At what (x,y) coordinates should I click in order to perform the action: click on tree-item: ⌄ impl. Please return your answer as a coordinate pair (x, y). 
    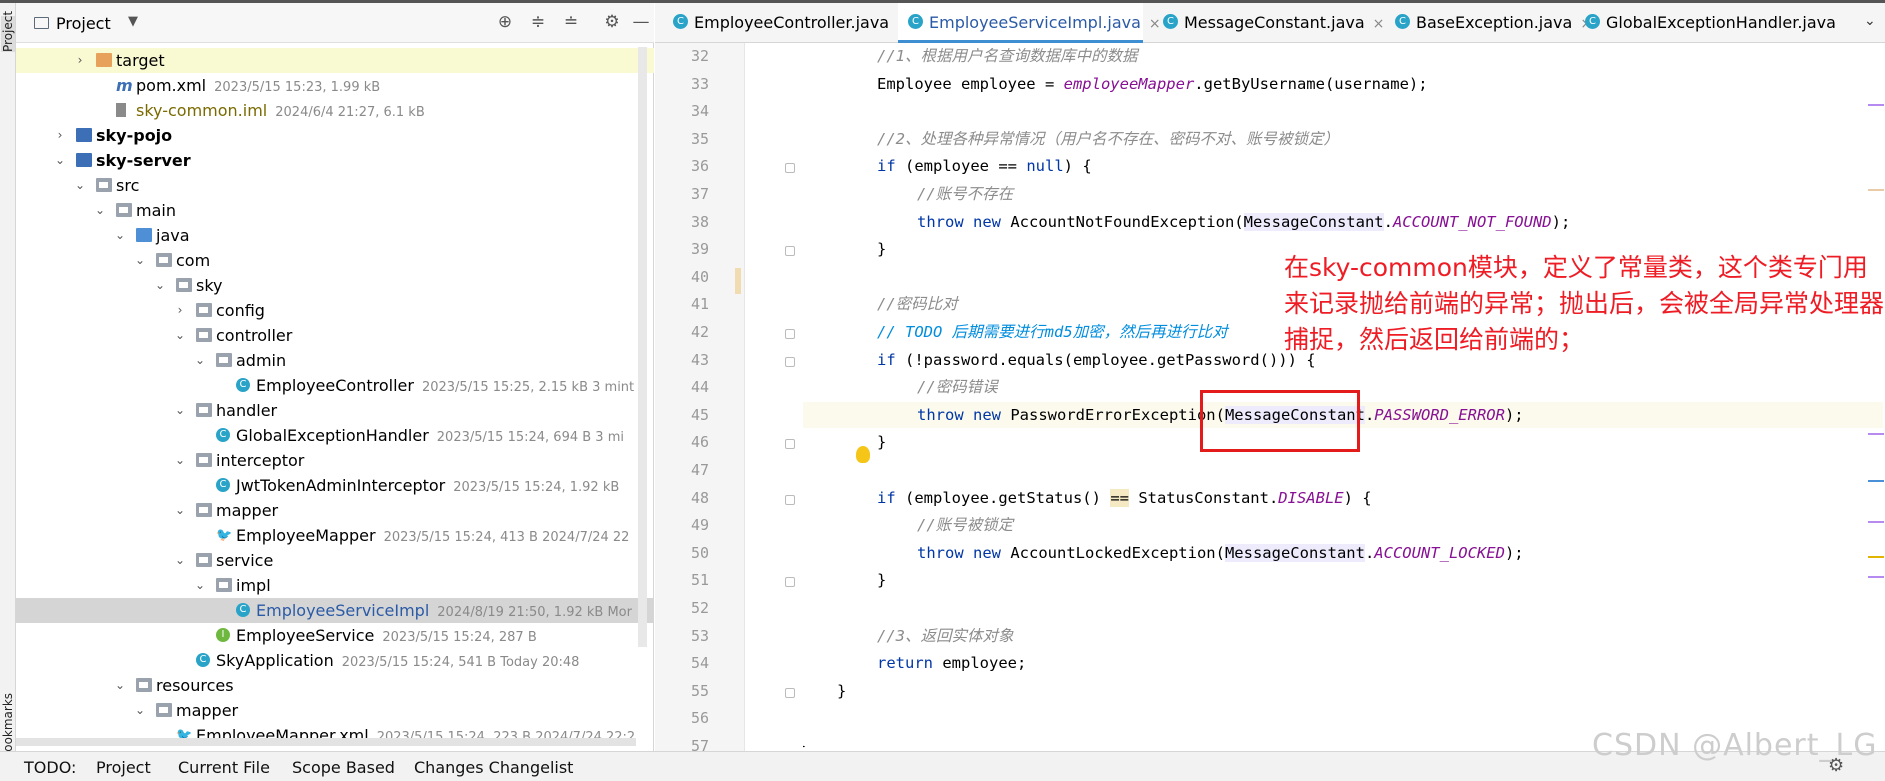
    Looking at the image, I should click on (335, 585).